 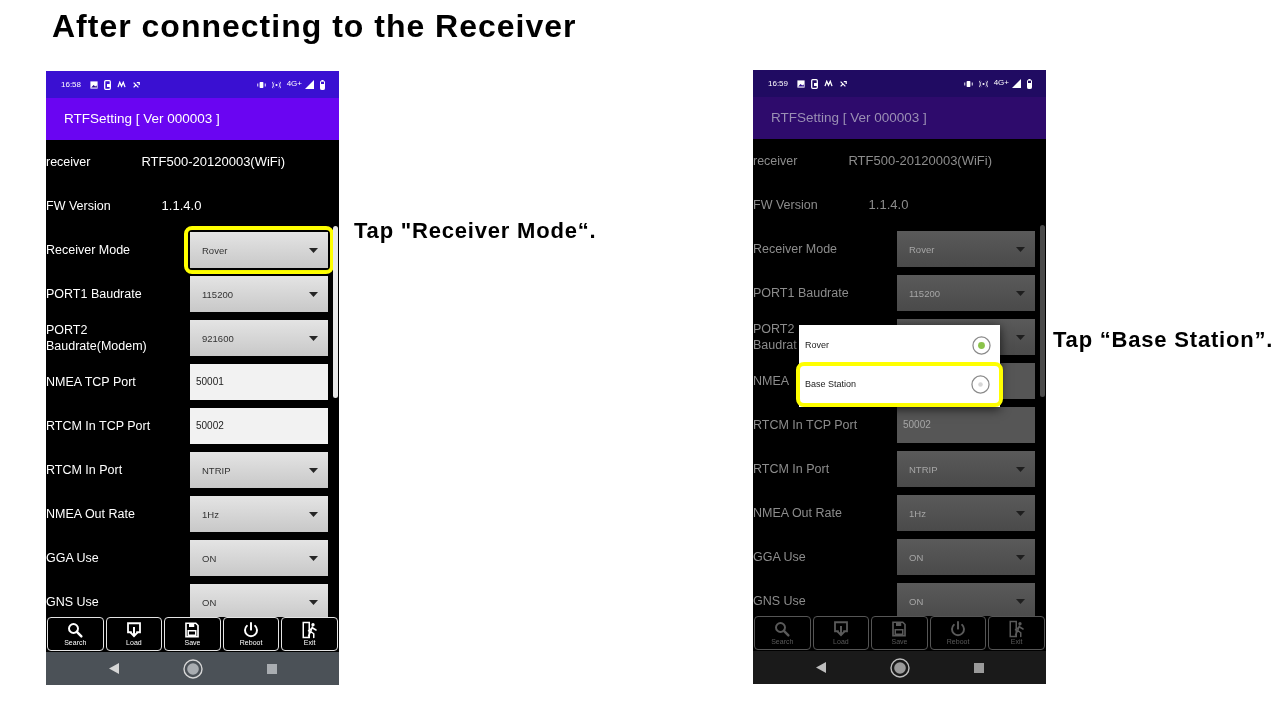 What do you see at coordinates (259, 382) in the screenshot?
I see `text-field: 50001` at bounding box center [259, 382].